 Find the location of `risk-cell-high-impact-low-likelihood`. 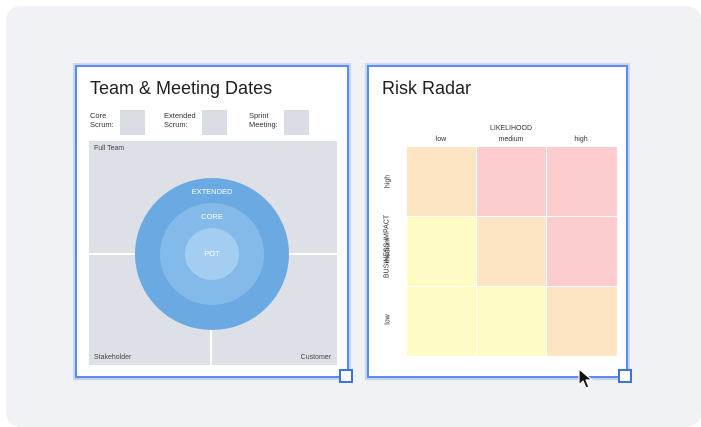

risk-cell-high-impact-low-likelihood is located at coordinates (441, 181).